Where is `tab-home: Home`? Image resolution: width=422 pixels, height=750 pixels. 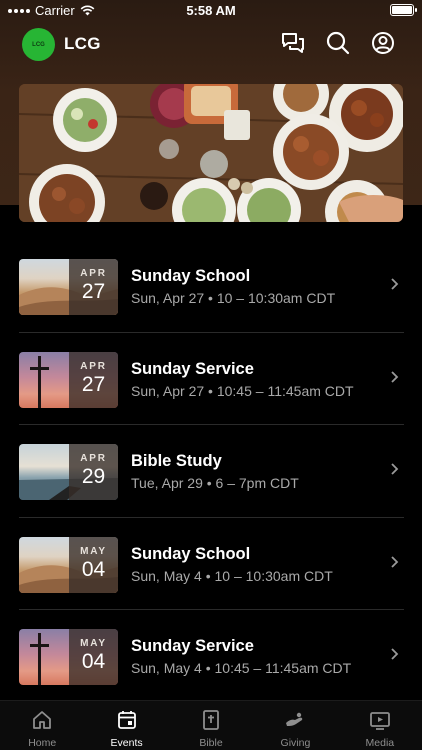 tab-home: Home is located at coordinates (42, 725).